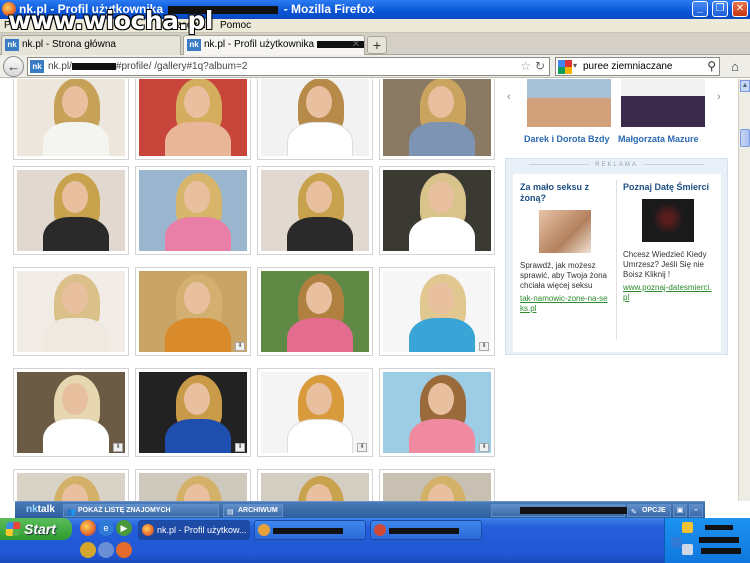 Image resolution: width=750 pixels, height=563 pixels. Describe the element at coordinates (740, 9) in the screenshot. I see `close-button: ✕` at that location.